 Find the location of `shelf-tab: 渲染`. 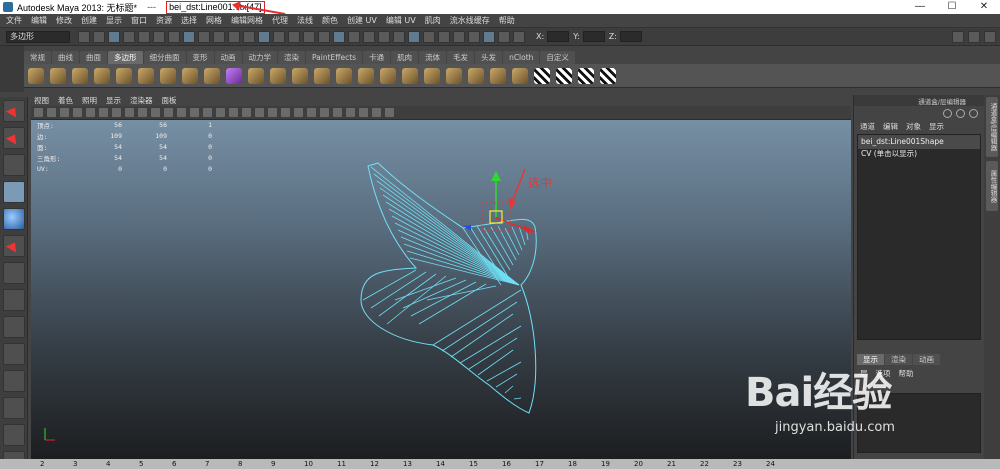

shelf-tab: 渲染 is located at coordinates (291, 57).